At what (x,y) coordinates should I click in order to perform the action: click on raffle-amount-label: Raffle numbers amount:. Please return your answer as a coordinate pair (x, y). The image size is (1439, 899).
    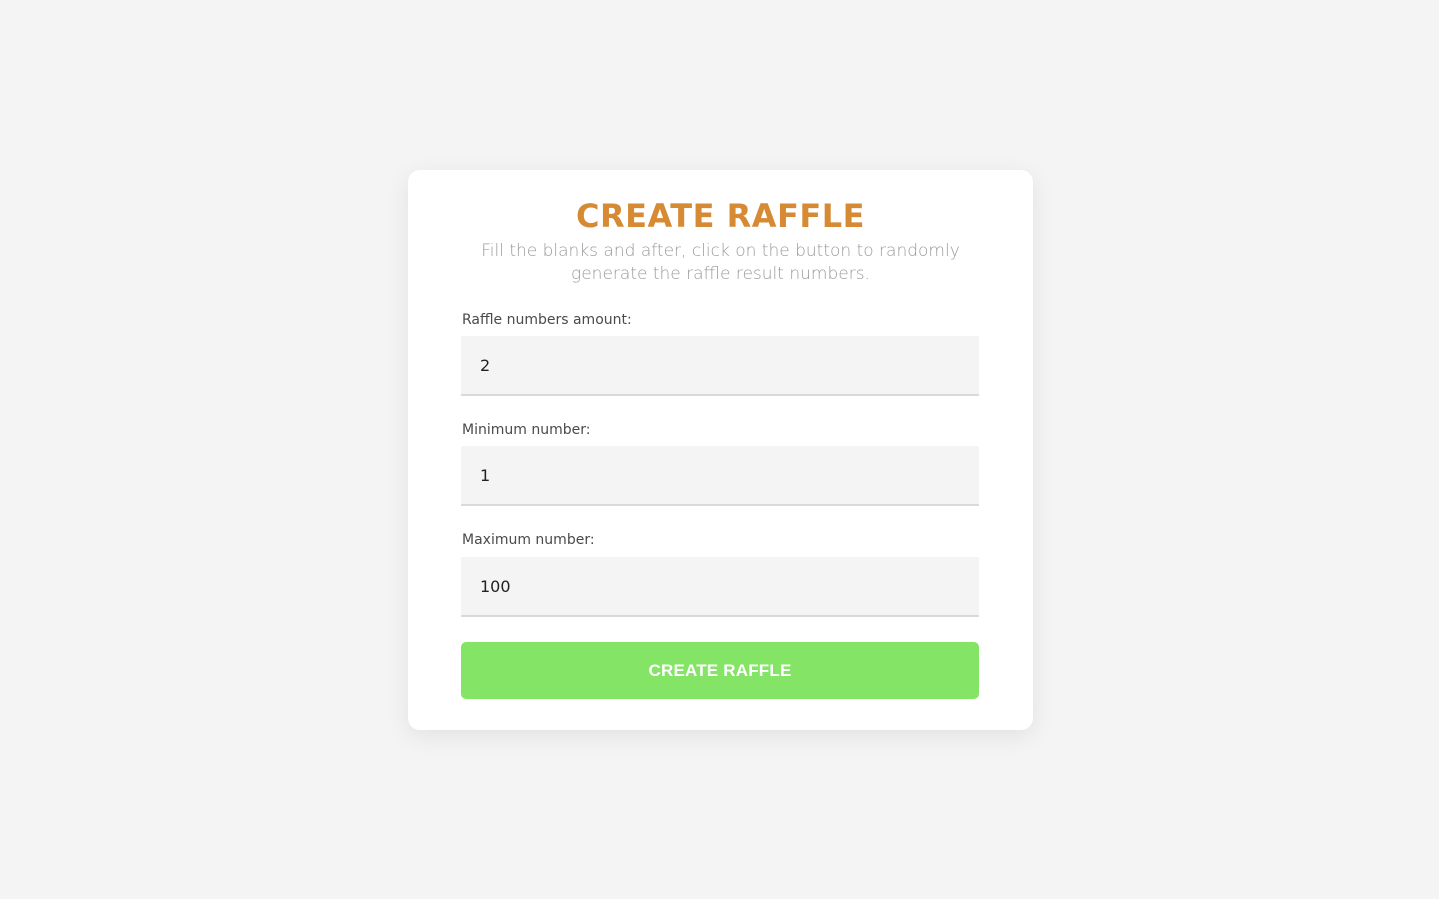
    Looking at the image, I should click on (547, 320).